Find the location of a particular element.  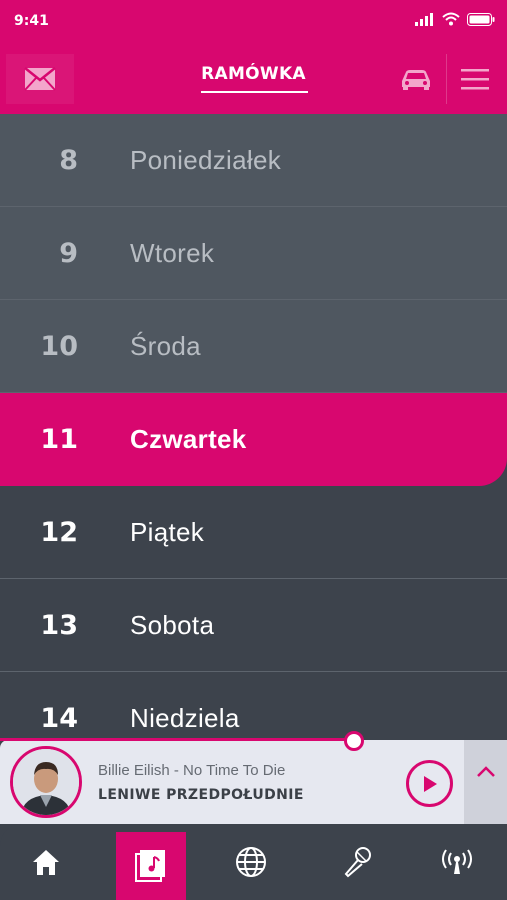

day-name: Czwartek is located at coordinates (188, 439).